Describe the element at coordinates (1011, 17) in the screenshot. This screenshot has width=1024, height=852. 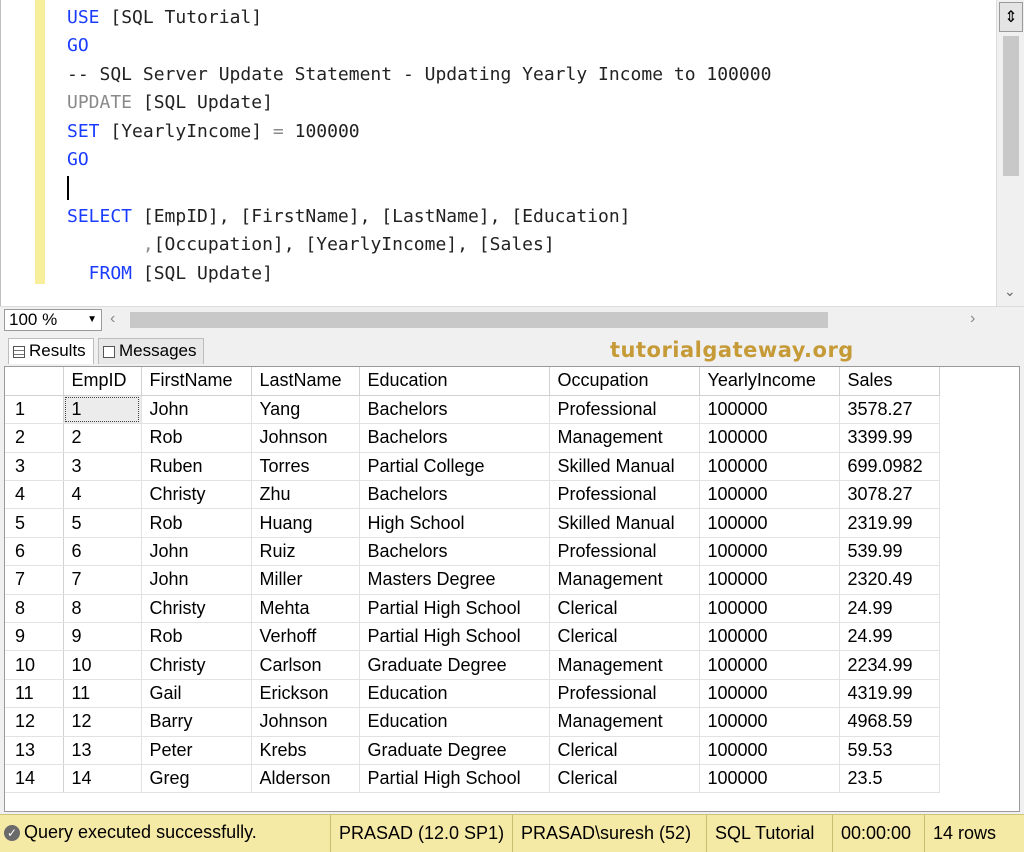
I see `split-editor-icon: ⇕` at that location.